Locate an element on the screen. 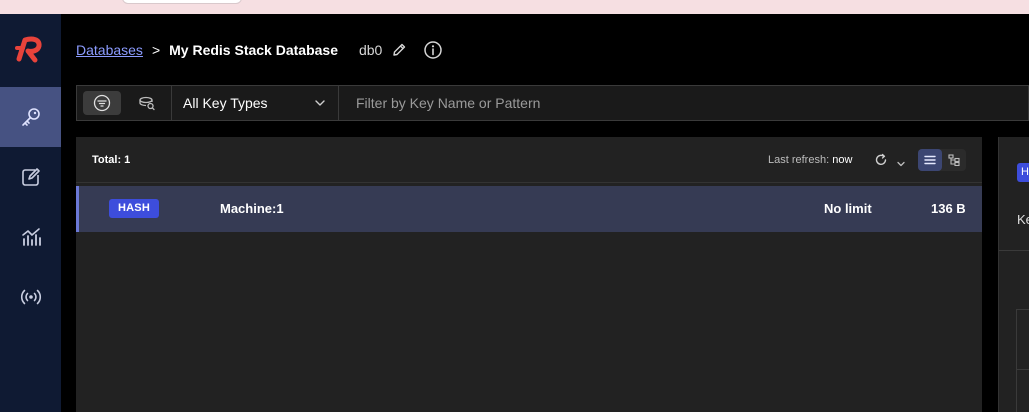 Image resolution: width=1029 pixels, height=412 pixels. list-view-icon is located at coordinates (930, 160).